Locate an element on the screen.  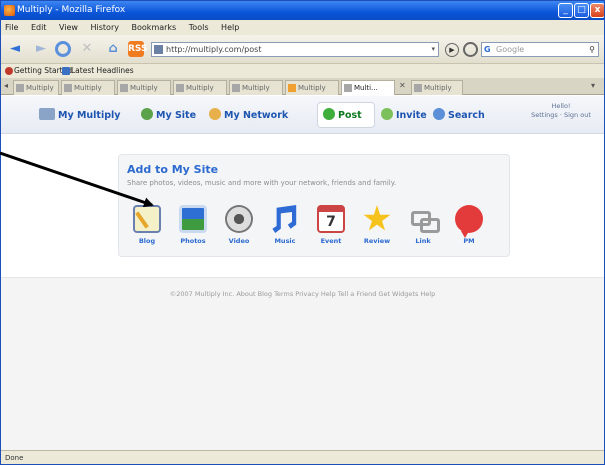
menu-view: View is located at coordinates (68, 27).